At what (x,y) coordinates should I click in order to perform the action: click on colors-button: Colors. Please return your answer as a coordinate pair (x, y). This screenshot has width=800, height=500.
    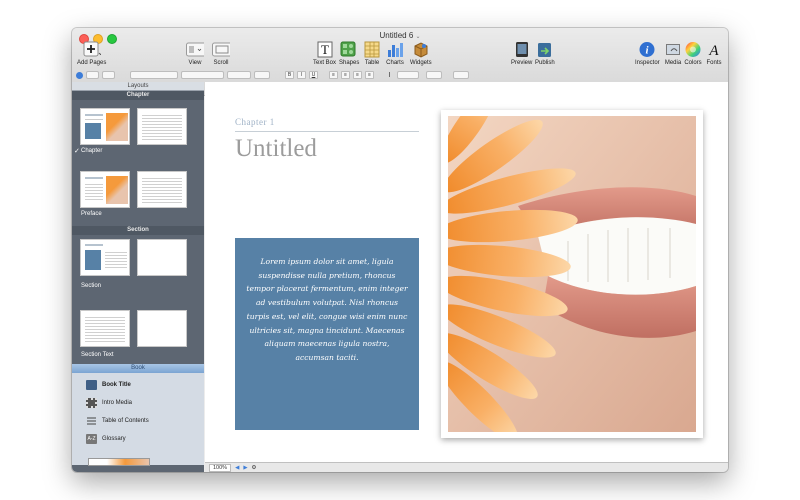
    Looking at the image, I should click on (693, 53).